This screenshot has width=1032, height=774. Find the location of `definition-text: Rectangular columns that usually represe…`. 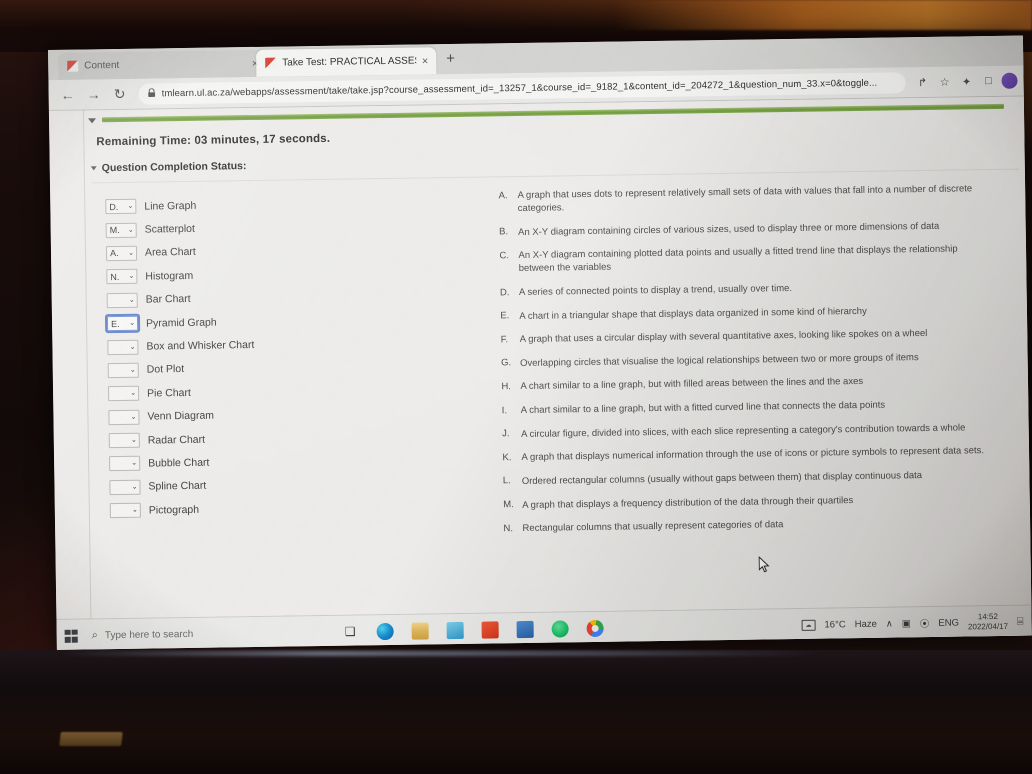

definition-text: Rectangular columns that usually represe… is located at coordinates (653, 527).